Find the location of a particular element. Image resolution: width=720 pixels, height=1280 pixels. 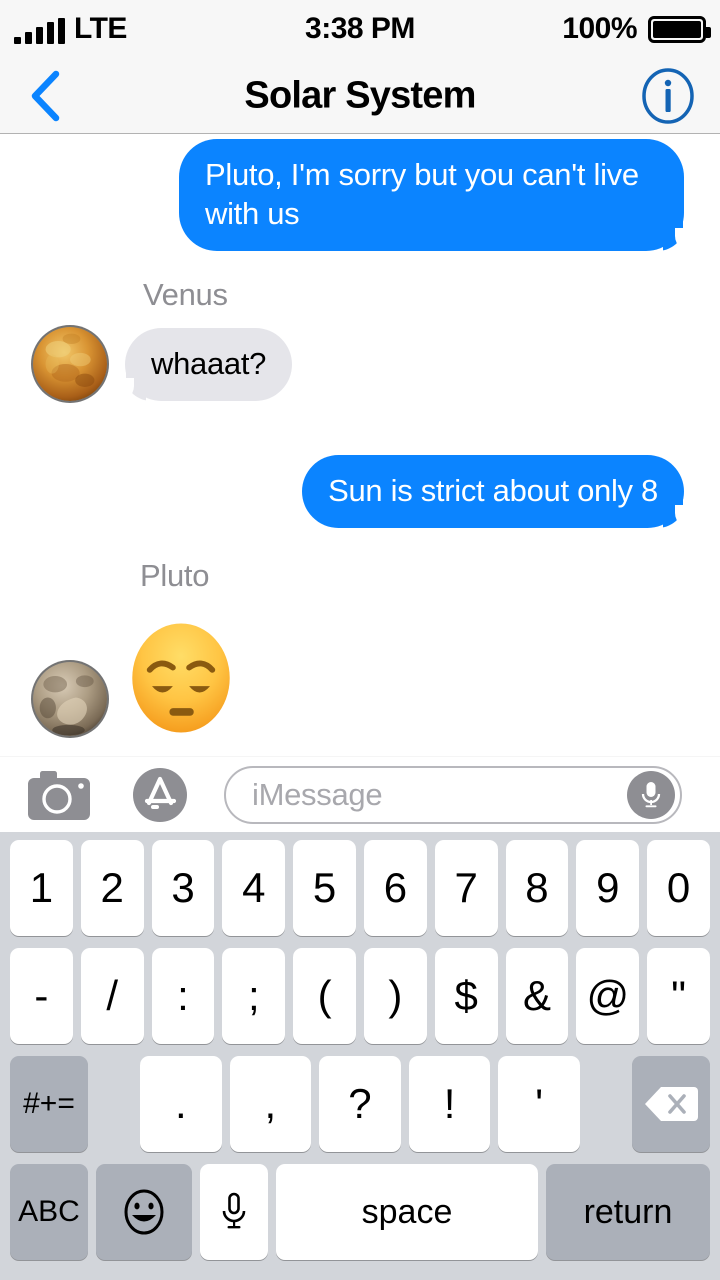

key-dictation is located at coordinates (234, 1212).